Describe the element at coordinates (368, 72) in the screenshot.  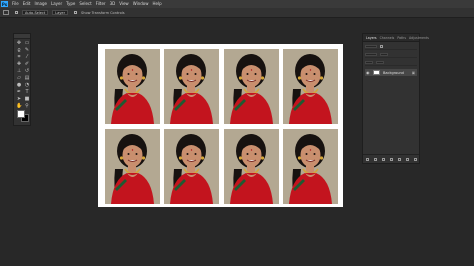
I see `visibility-eye-icon: ◉` at that location.